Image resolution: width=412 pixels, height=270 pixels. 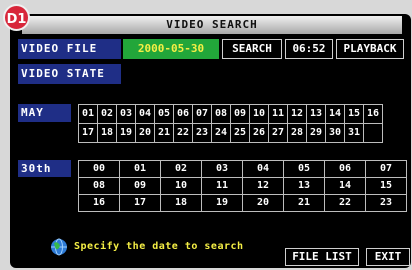 What do you see at coordinates (263, 186) in the screenshot?
I see `hour-cell-12: 12` at bounding box center [263, 186].